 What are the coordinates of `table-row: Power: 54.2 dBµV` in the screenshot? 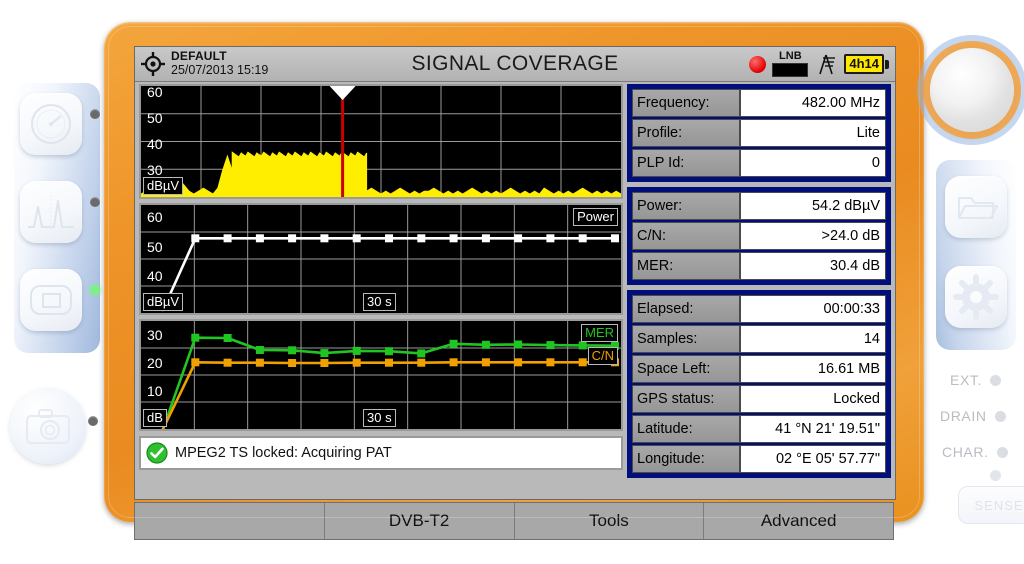 It's located at (759, 206).